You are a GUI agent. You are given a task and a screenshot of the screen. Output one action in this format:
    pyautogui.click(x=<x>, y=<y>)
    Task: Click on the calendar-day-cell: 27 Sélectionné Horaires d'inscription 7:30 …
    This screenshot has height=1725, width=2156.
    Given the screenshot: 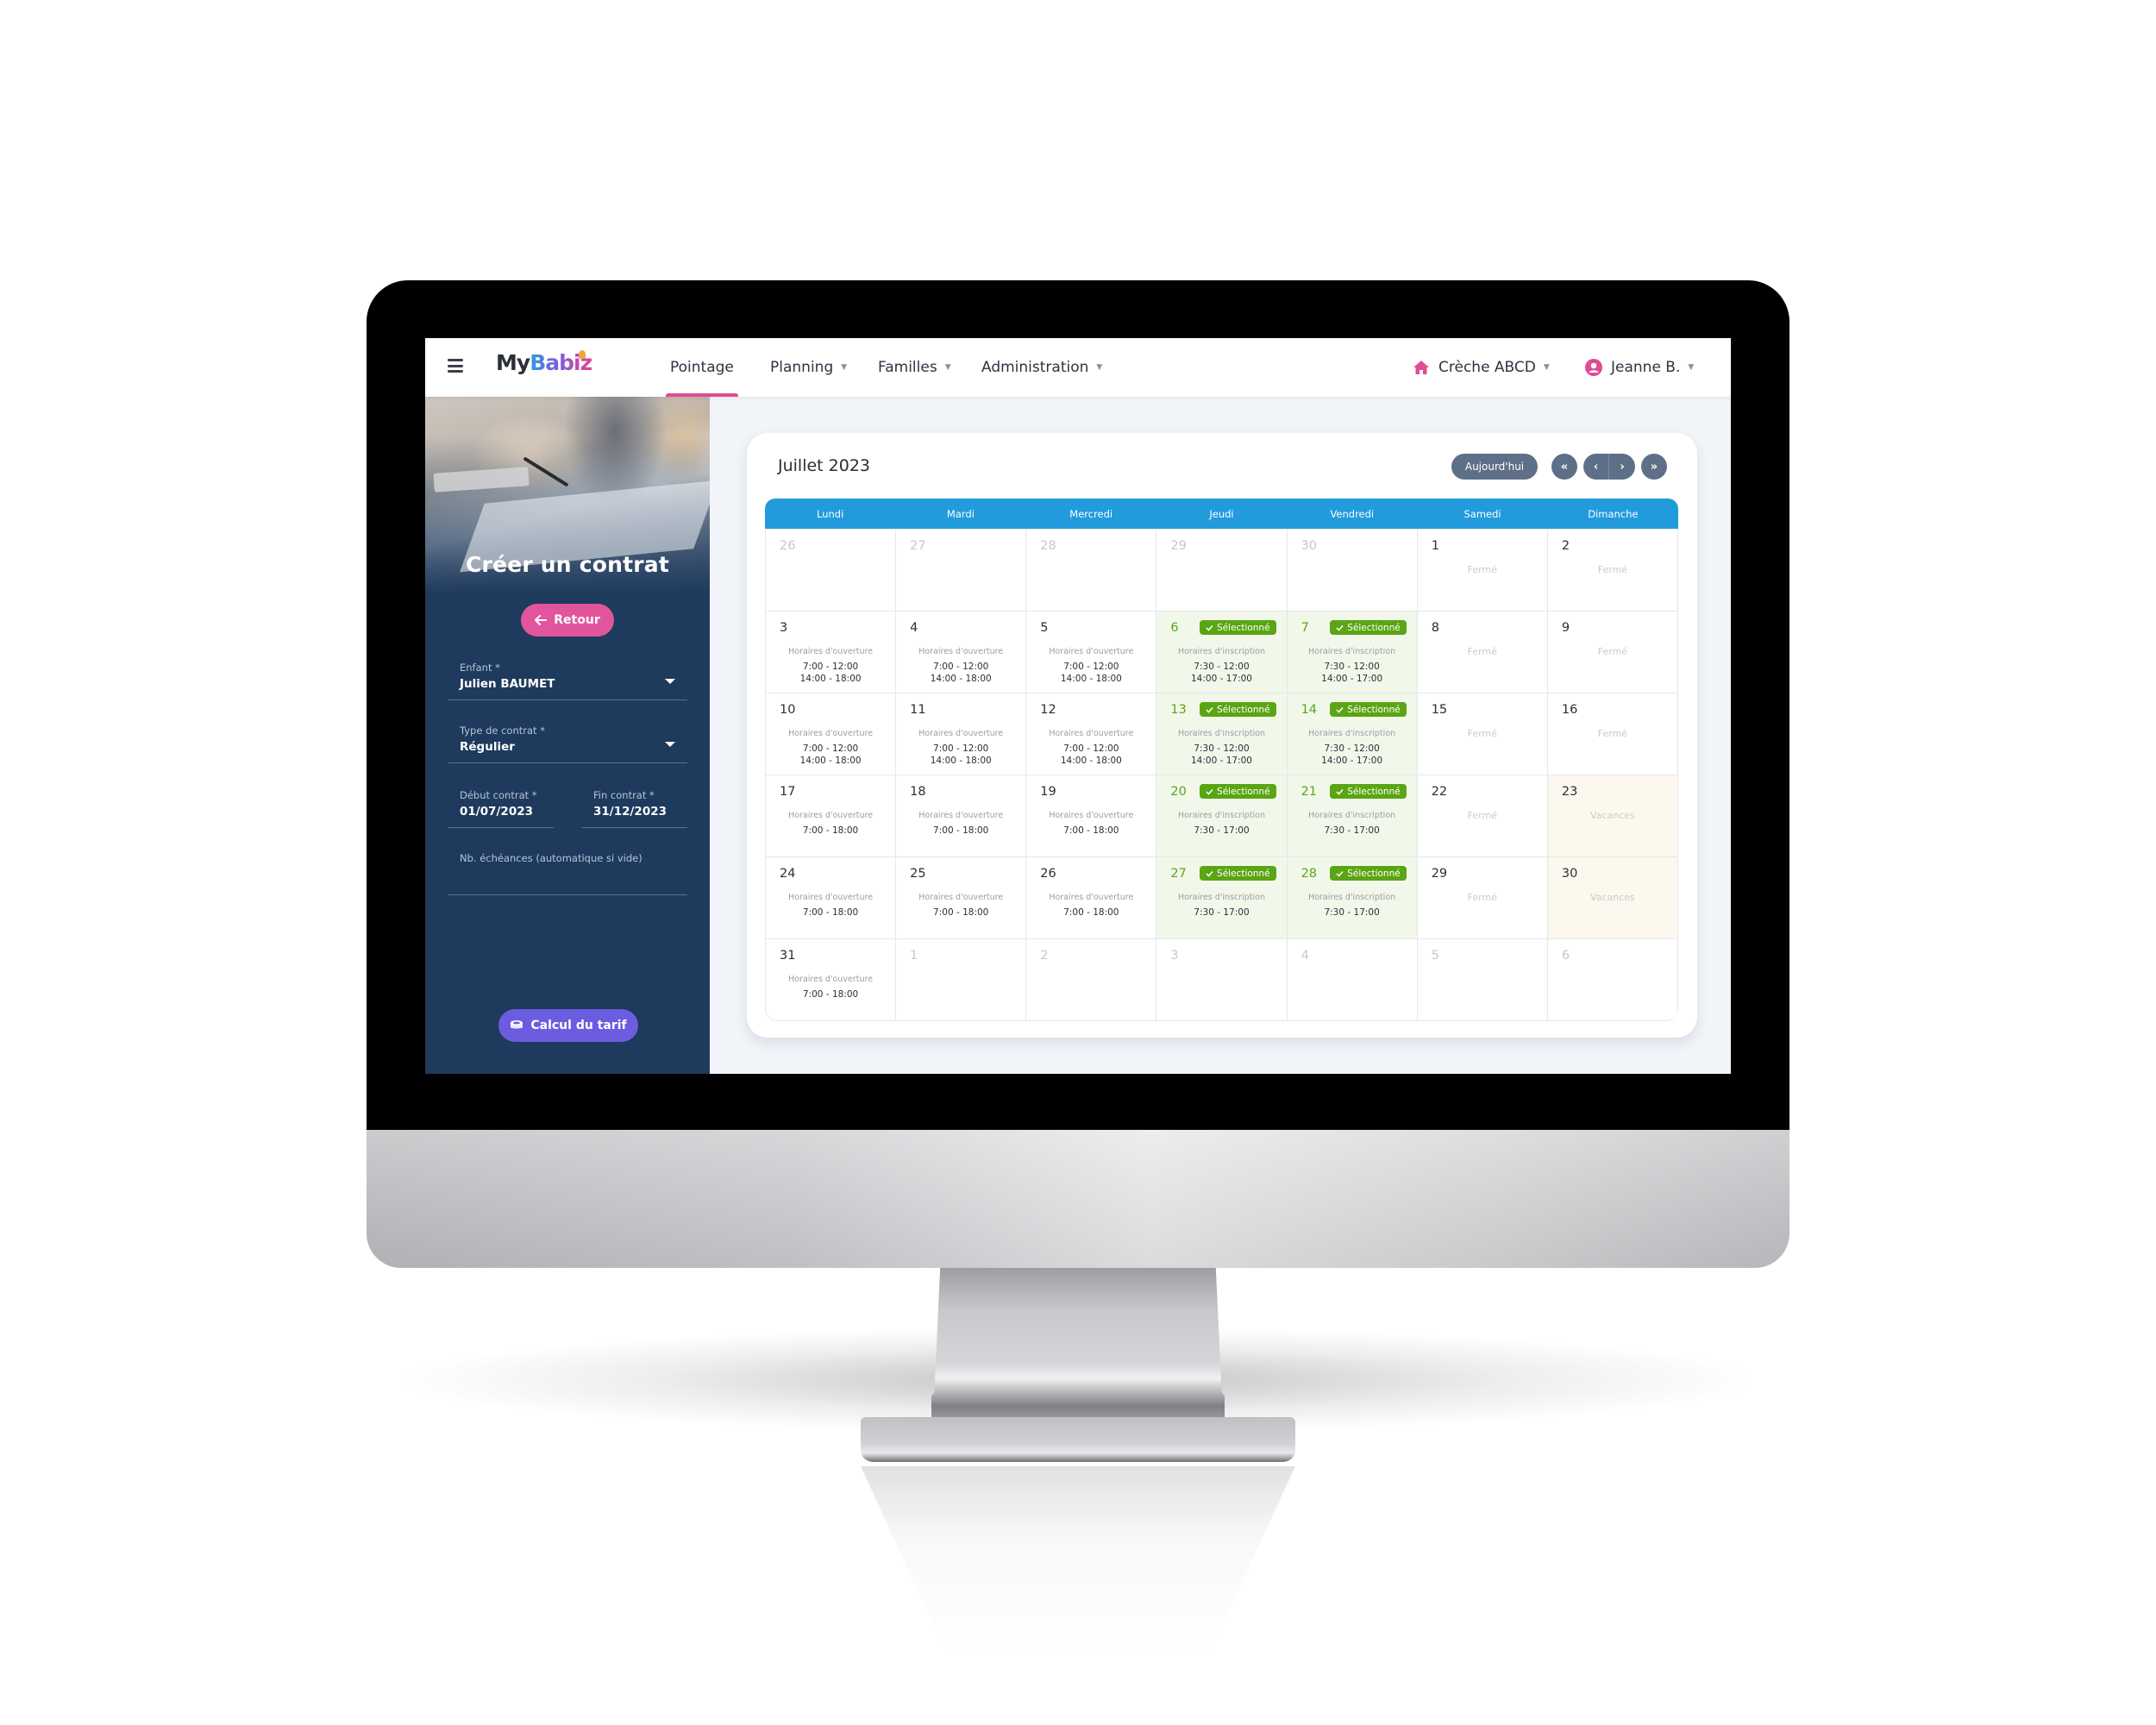 What is the action you would take?
    pyautogui.click(x=1222, y=897)
    